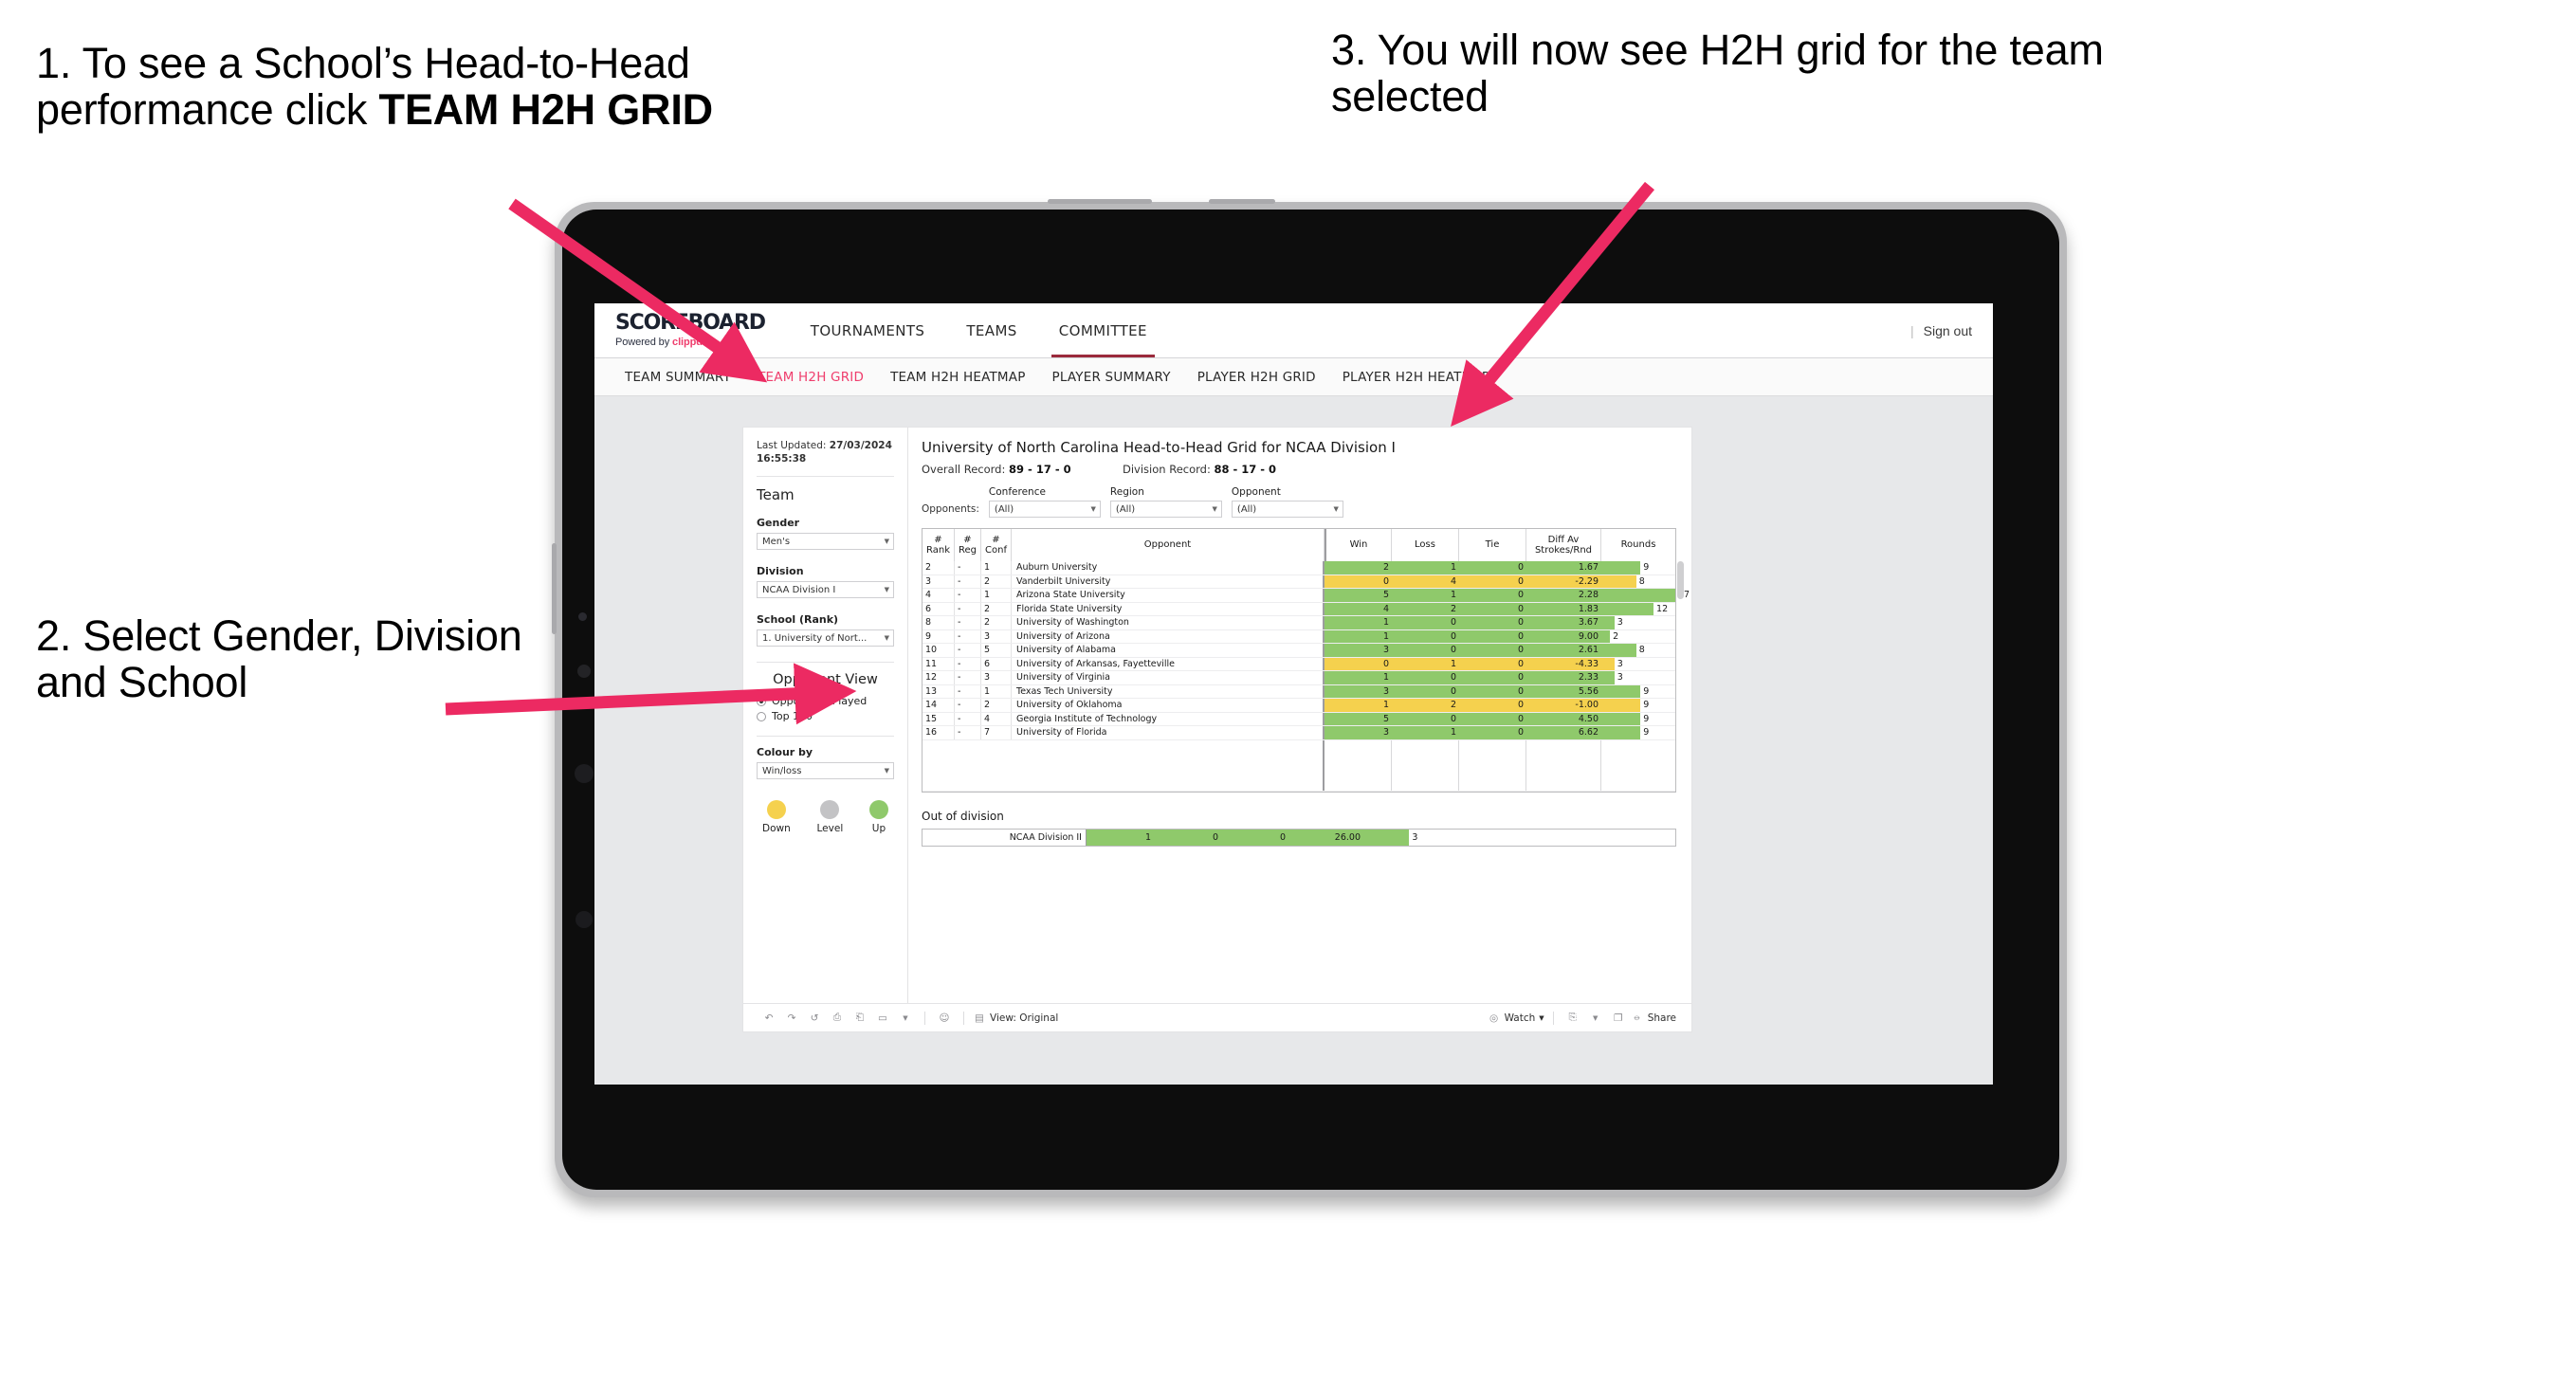 The width and height of the screenshot is (2576, 1386). I want to click on filter-conference-label: Conference, so click(1017, 492).